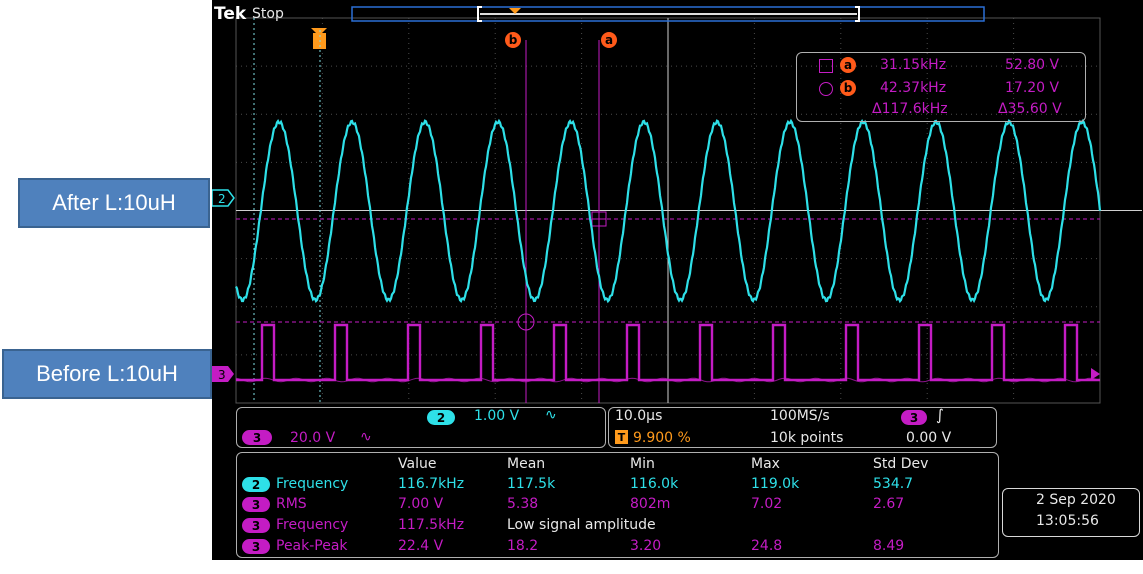 This screenshot has width=1143, height=574. Describe the element at coordinates (767, 546) in the screenshot. I see `measurement-max: 24.8` at that location.